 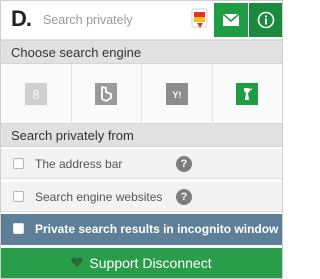 I want to click on svg-text: Y!, so click(x=176, y=95).